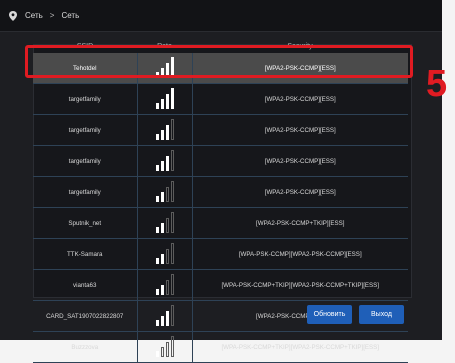  Describe the element at coordinates (85, 223) in the screenshot. I see `network-ssid: Sputnik_net` at that location.